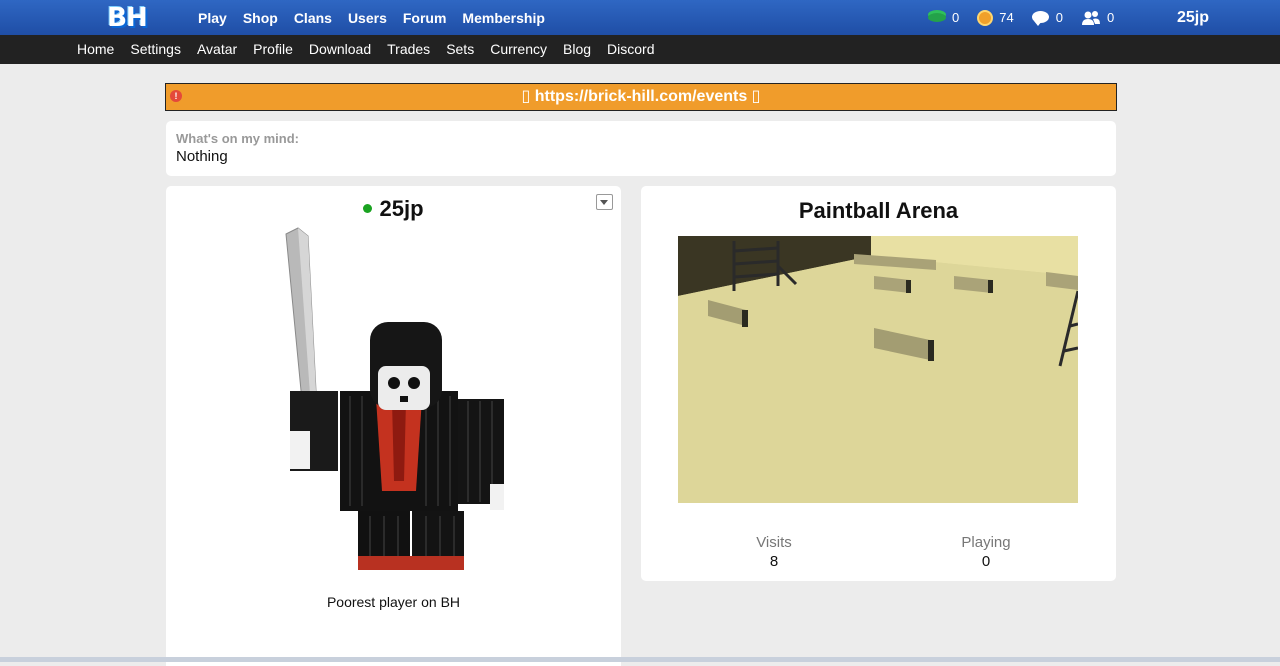 The width and height of the screenshot is (1280, 666). Describe the element at coordinates (273, 49) in the screenshot. I see `subnav-profile: Profile` at that location.